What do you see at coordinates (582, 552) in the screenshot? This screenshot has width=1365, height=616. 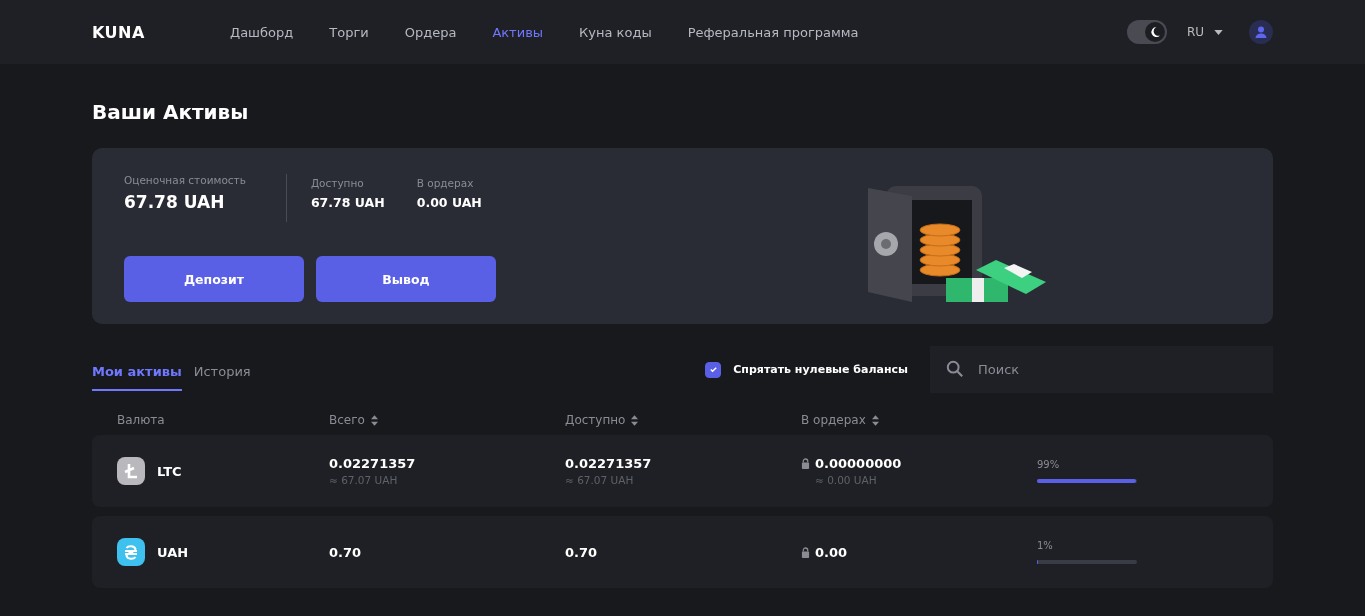 I see `available-amount: 0.70` at bounding box center [582, 552].